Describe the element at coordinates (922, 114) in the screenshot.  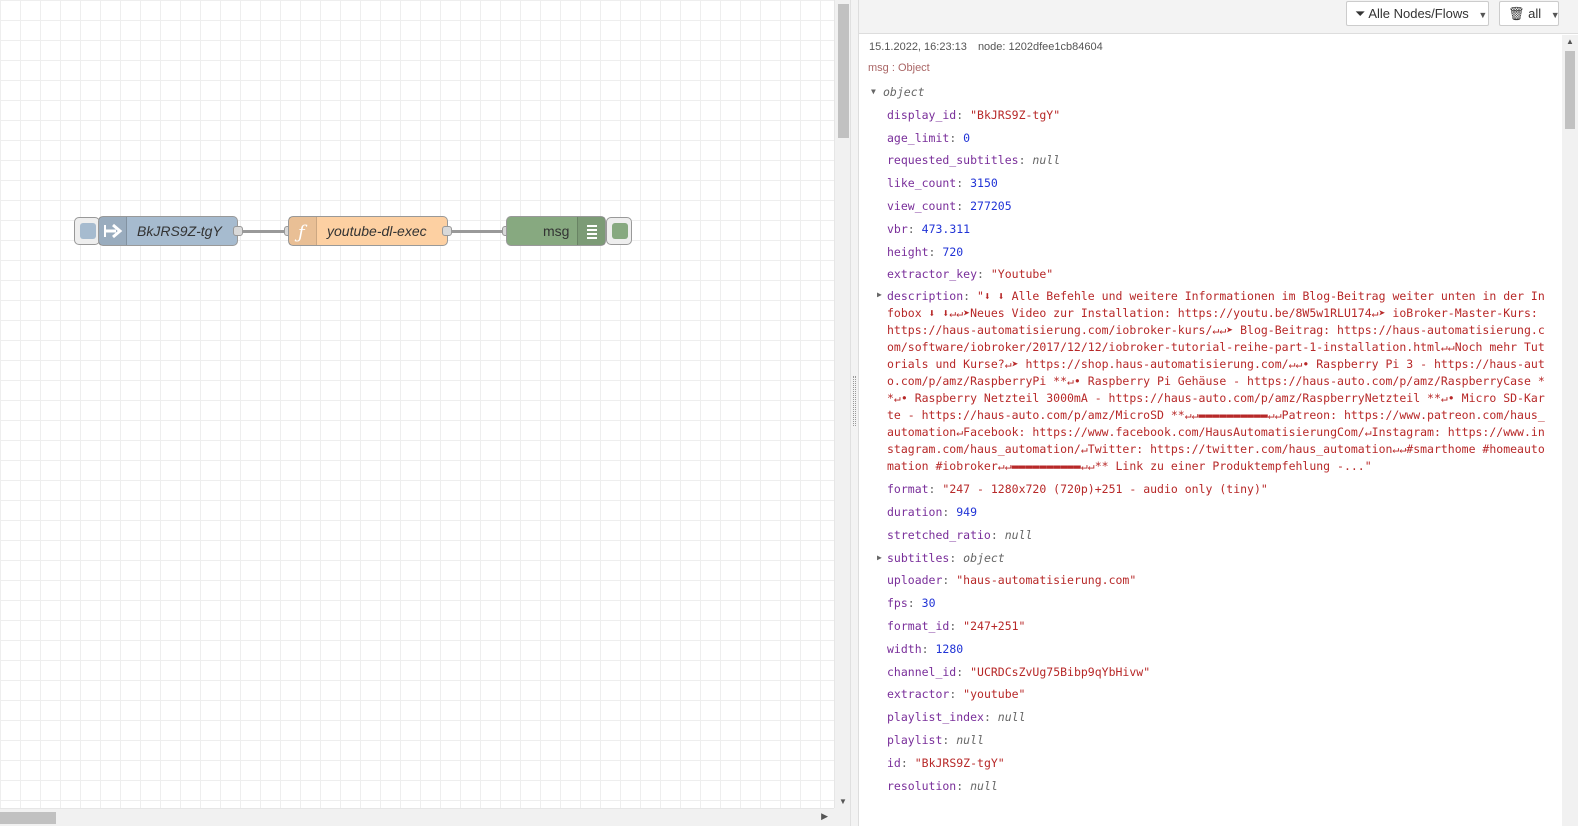
I see `property-key: display_id` at that location.